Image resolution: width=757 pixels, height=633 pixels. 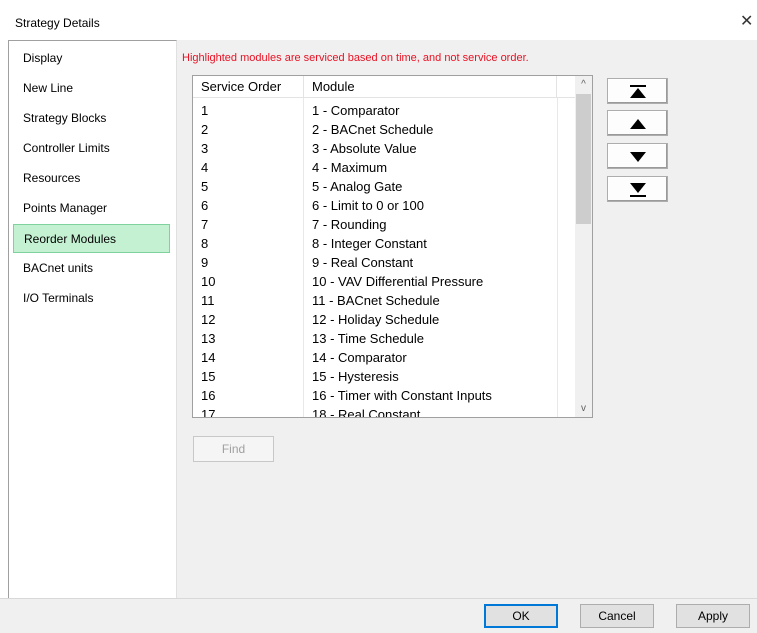 I want to click on move-down-button, so click(x=637, y=156).